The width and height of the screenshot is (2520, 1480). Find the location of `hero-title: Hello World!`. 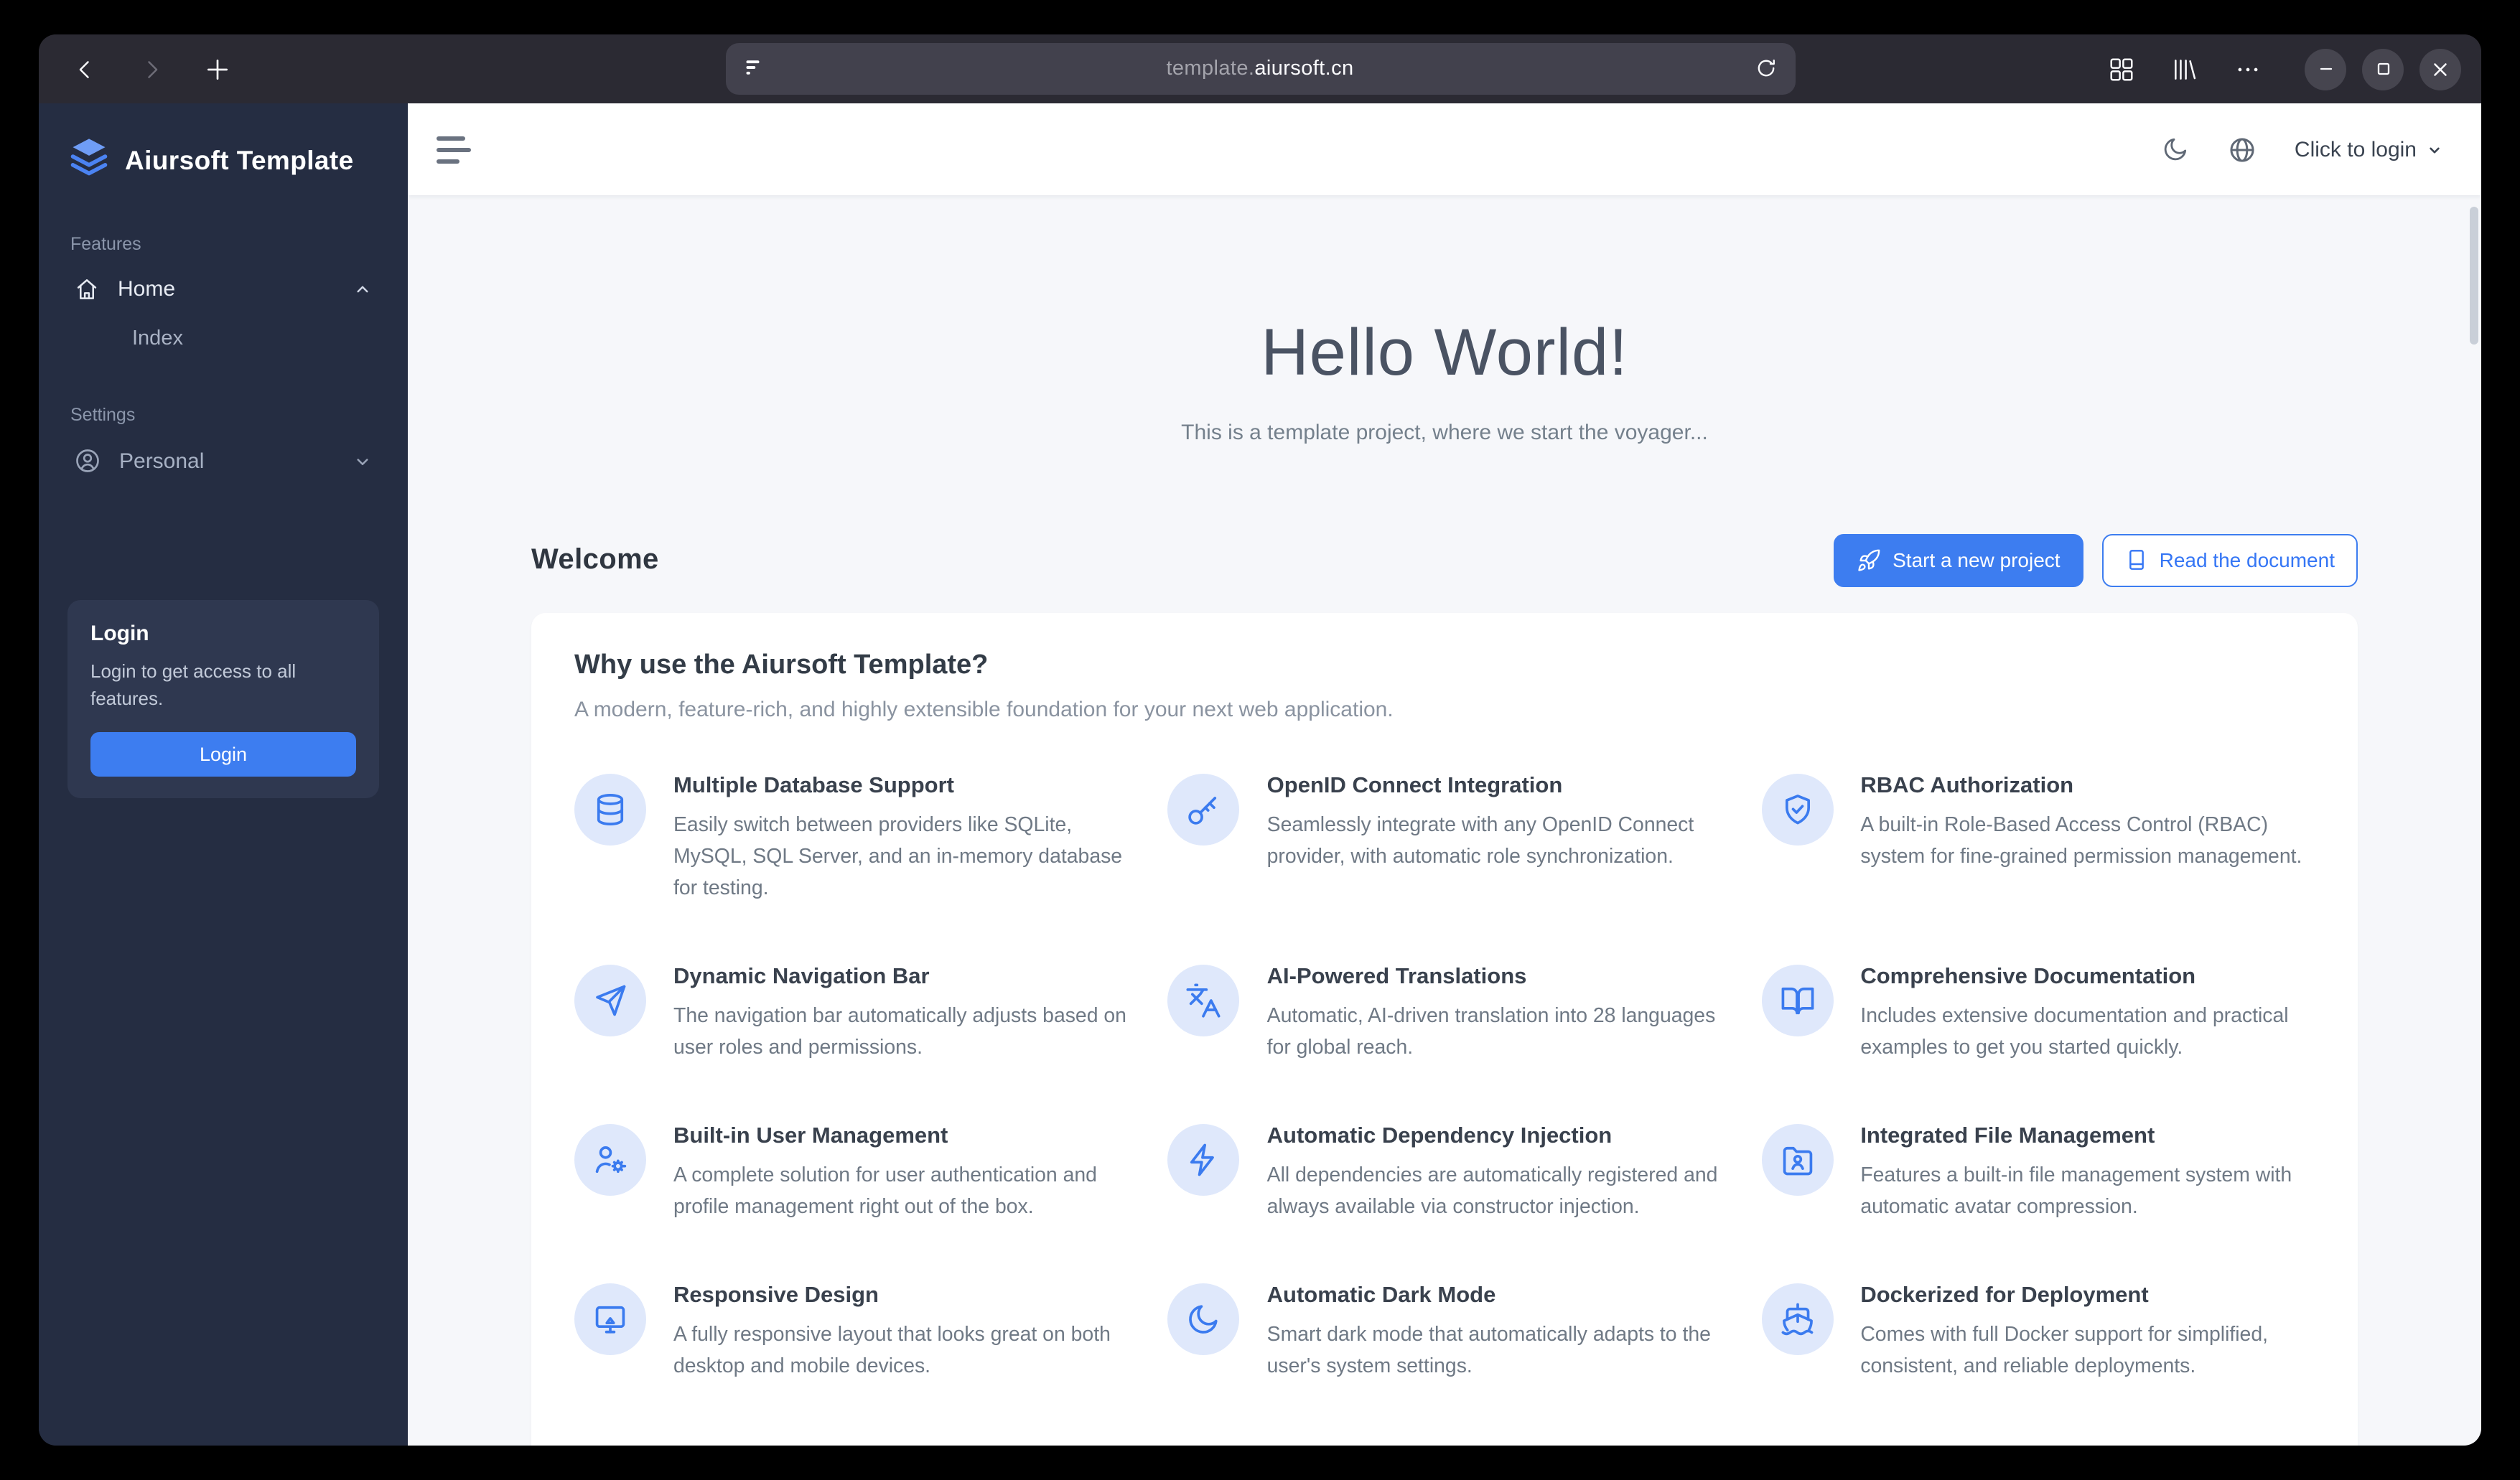

hero-title: Hello World! is located at coordinates (1444, 351).